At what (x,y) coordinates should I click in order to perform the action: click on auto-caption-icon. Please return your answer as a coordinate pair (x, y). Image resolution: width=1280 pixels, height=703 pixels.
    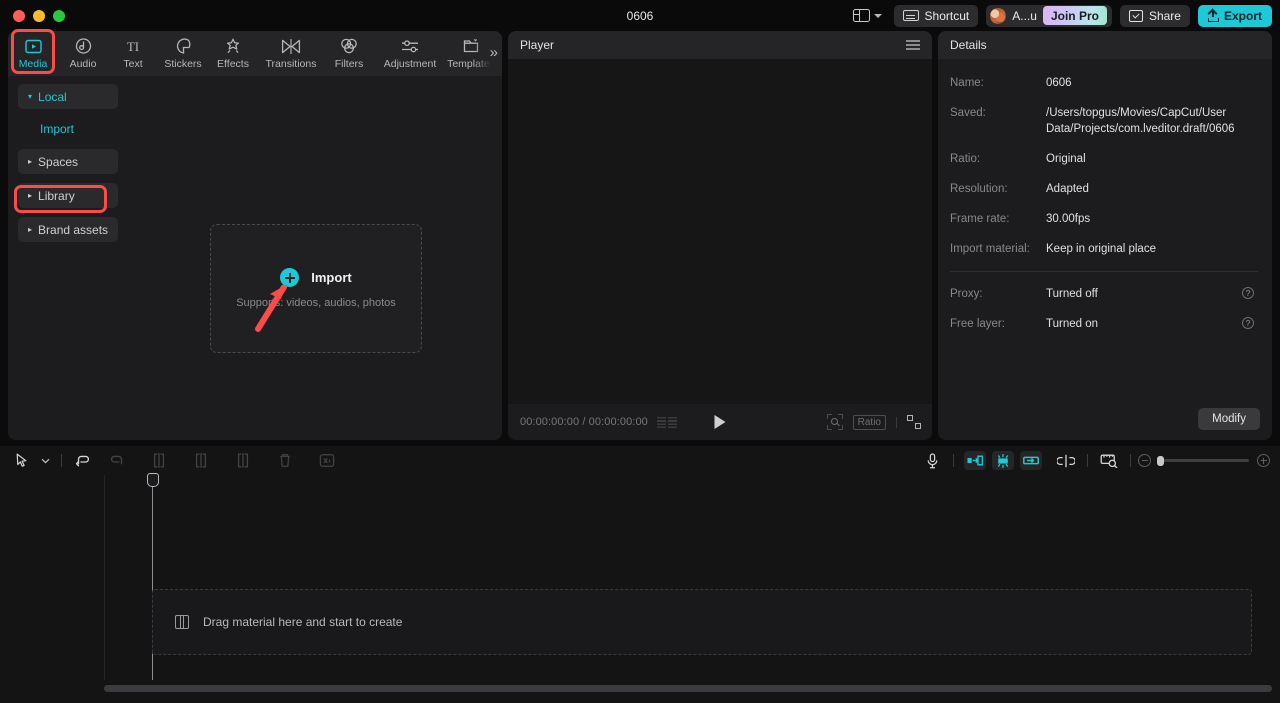
    Looking at the image, I should click on (975, 460).